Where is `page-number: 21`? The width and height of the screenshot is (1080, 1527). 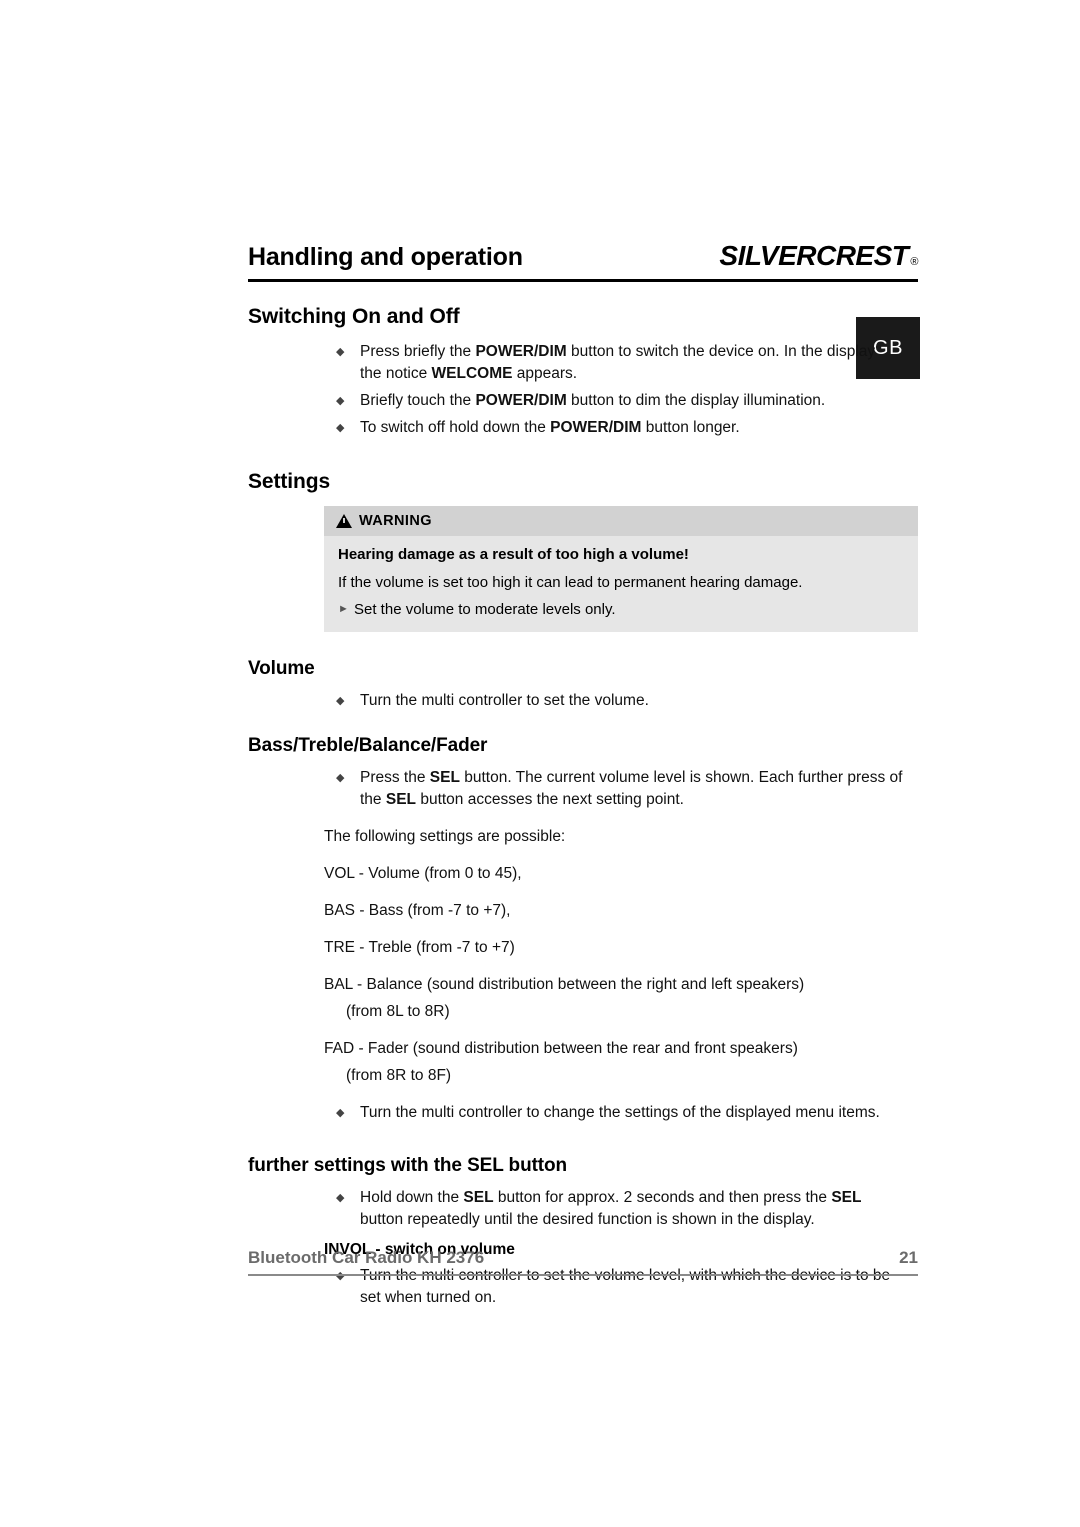
page-number: 21 is located at coordinates (908, 1257).